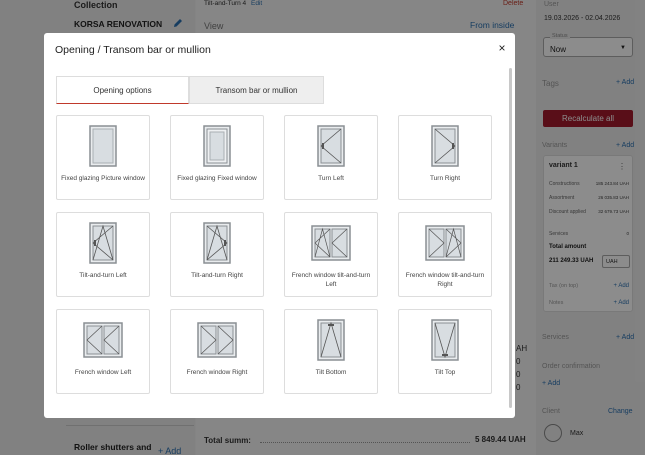 Image resolution: width=645 pixels, height=455 pixels. What do you see at coordinates (256, 90) in the screenshot?
I see `tab-transom-bar-or-mullion: Transom bar or mullion` at bounding box center [256, 90].